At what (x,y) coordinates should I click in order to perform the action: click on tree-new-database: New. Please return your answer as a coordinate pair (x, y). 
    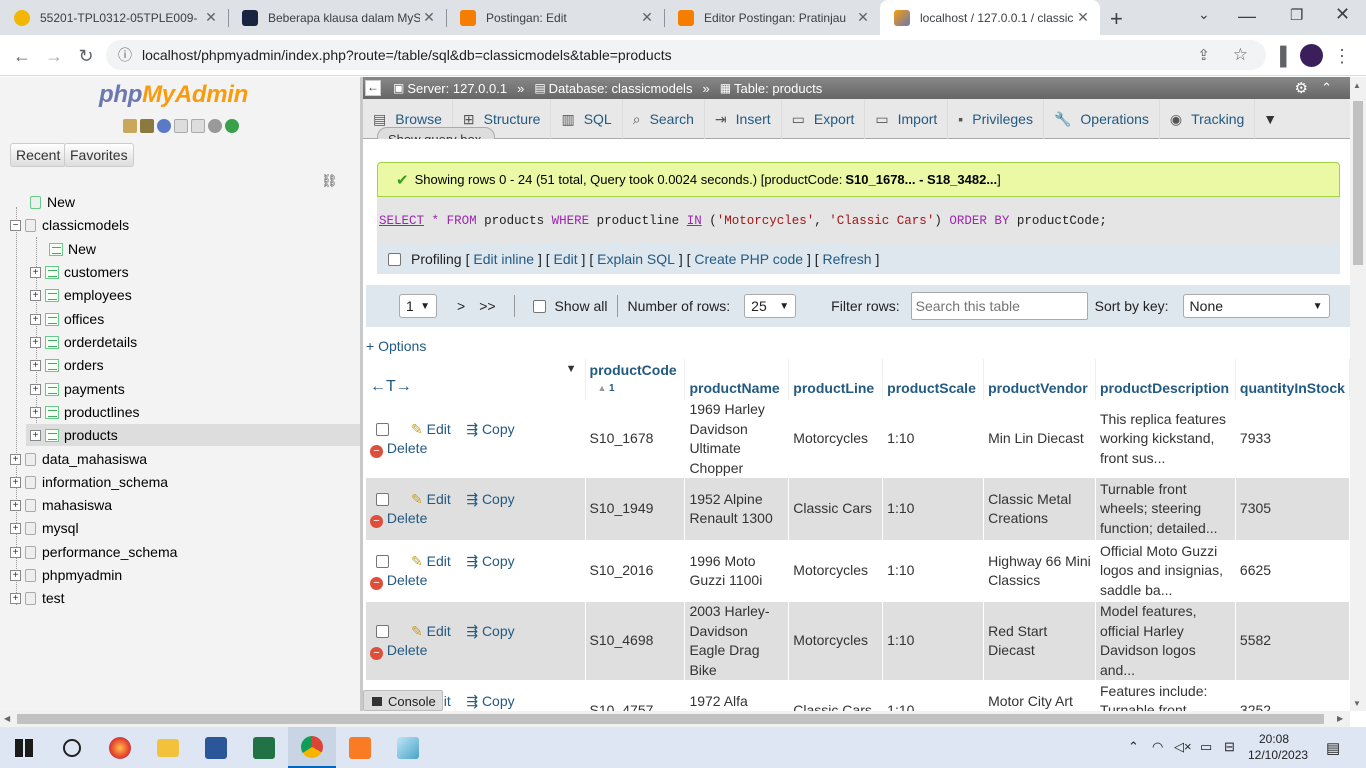
    Looking at the image, I should click on (52, 202).